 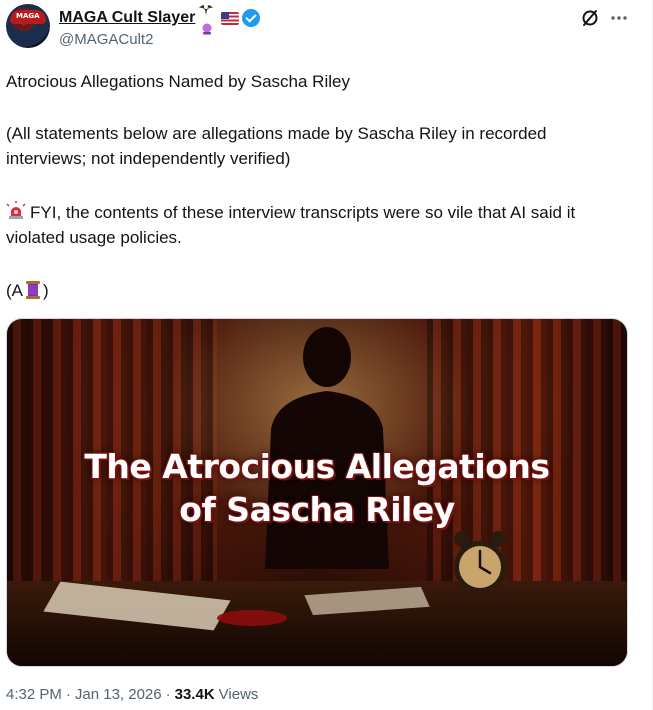 I want to click on author-name-row: MAGA Cult Slayer, so click(x=160, y=20).